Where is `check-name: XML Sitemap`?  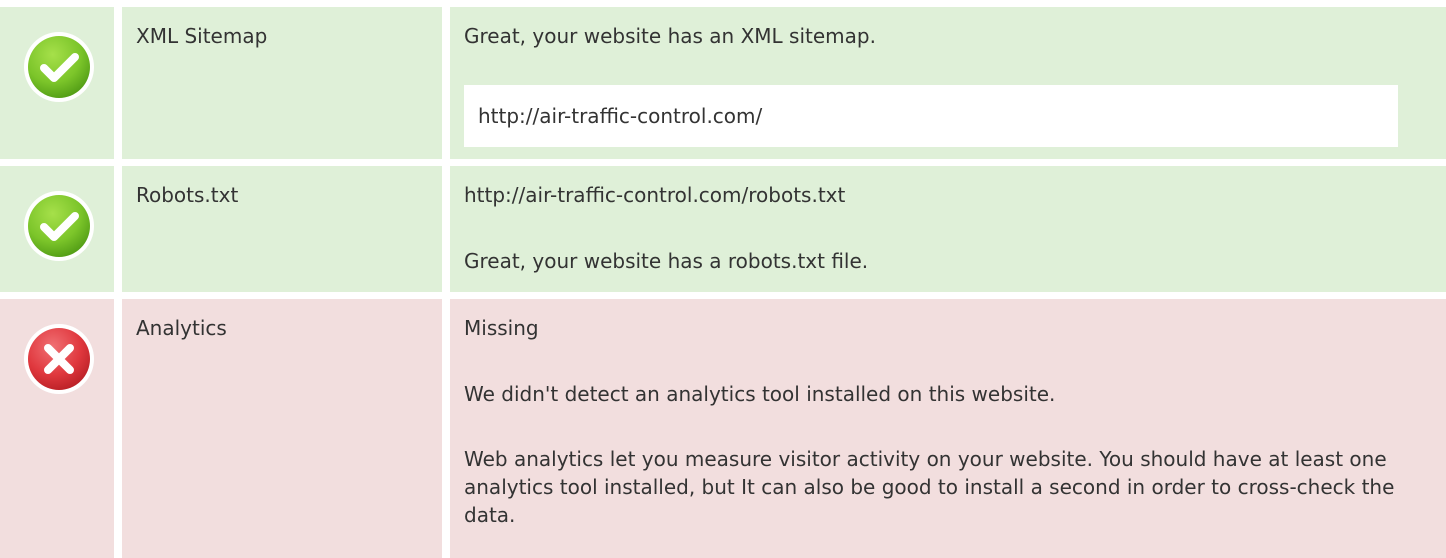 check-name: XML Sitemap is located at coordinates (202, 36).